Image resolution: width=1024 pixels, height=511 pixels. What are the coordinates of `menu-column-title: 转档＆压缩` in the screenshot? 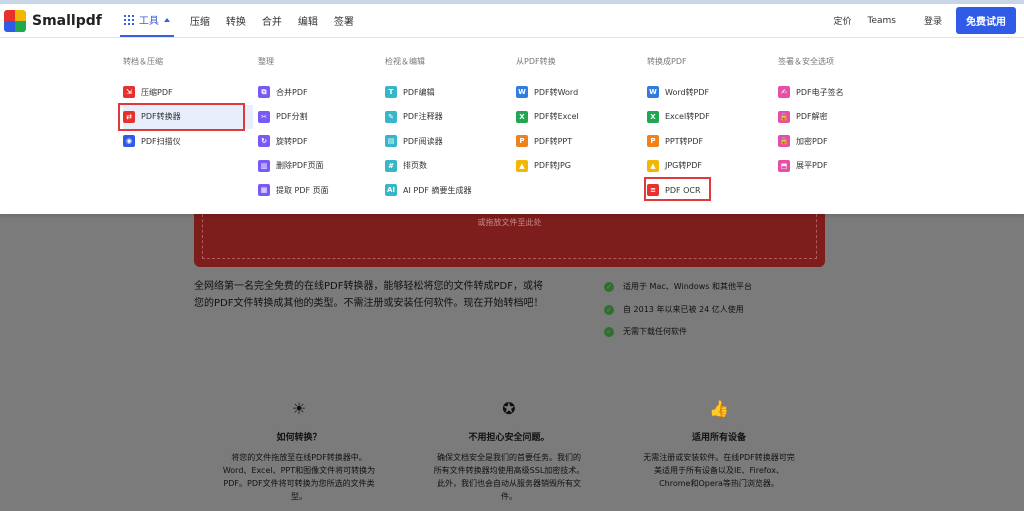 It's located at (143, 61).